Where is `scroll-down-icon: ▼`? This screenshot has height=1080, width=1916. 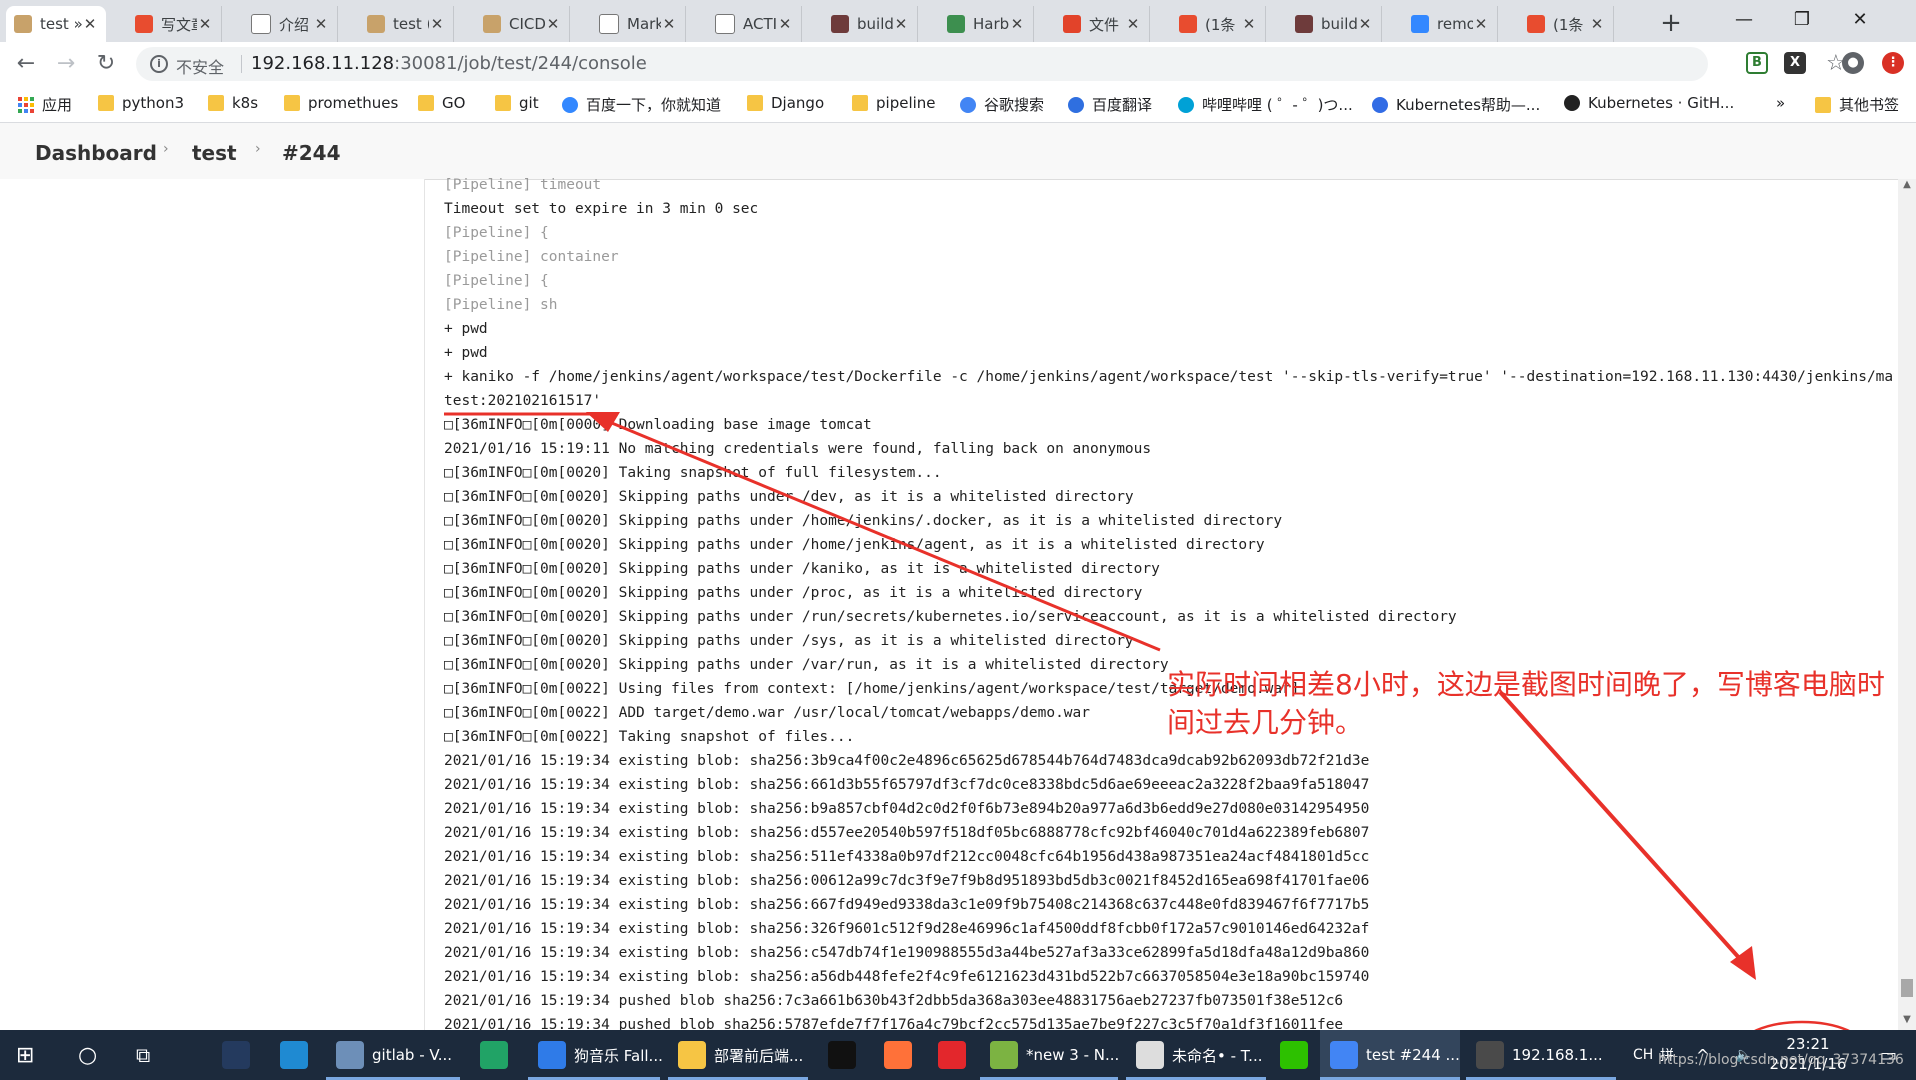 scroll-down-icon: ▼ is located at coordinates (1907, 1022).